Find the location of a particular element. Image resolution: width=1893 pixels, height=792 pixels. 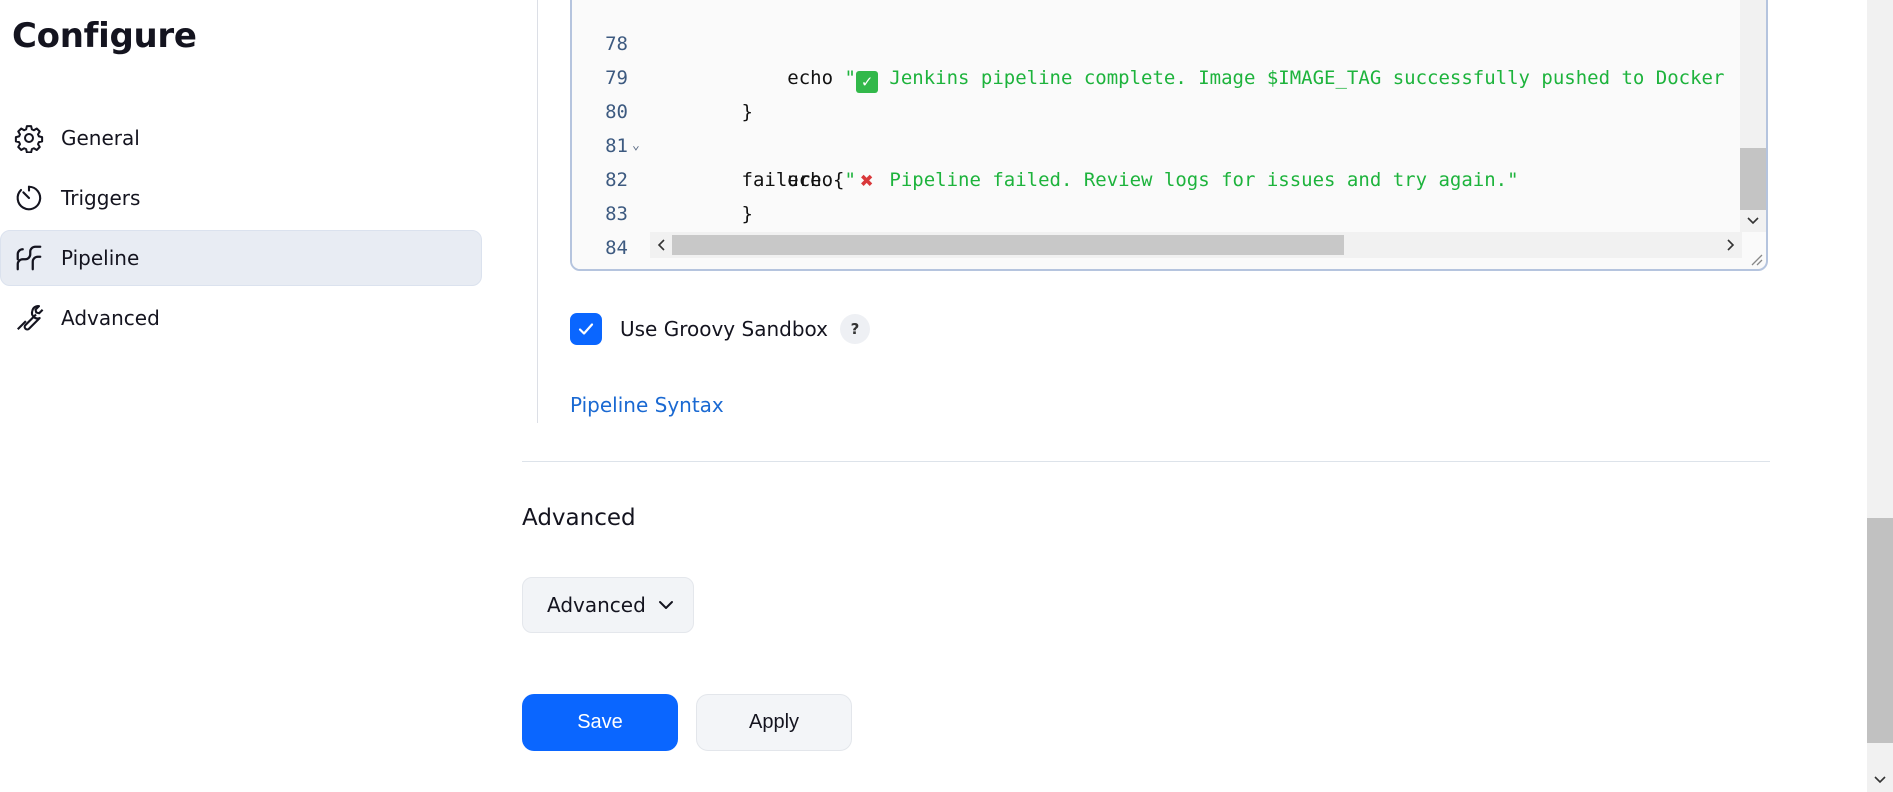

save-button: Save is located at coordinates (600, 722).